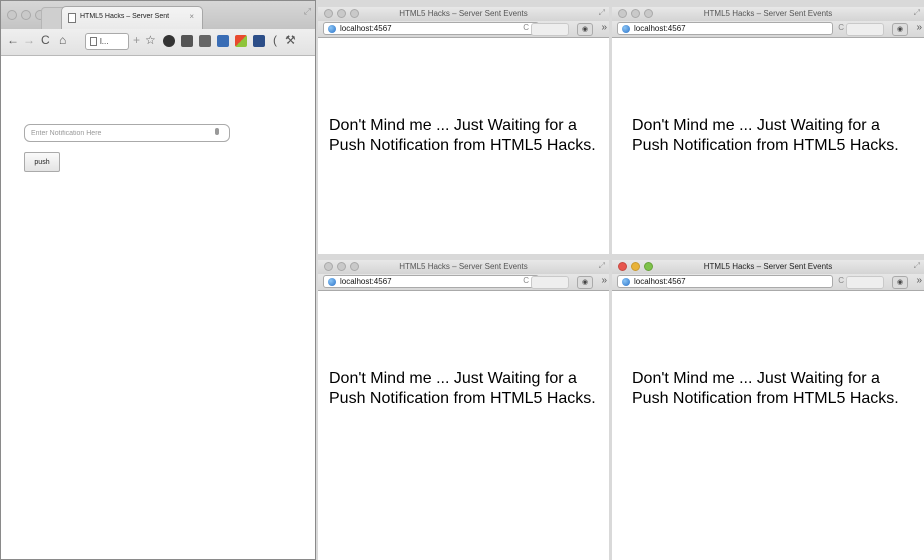  Describe the element at coordinates (290, 40) in the screenshot. I see `wrench-icon: ⚒` at that location.